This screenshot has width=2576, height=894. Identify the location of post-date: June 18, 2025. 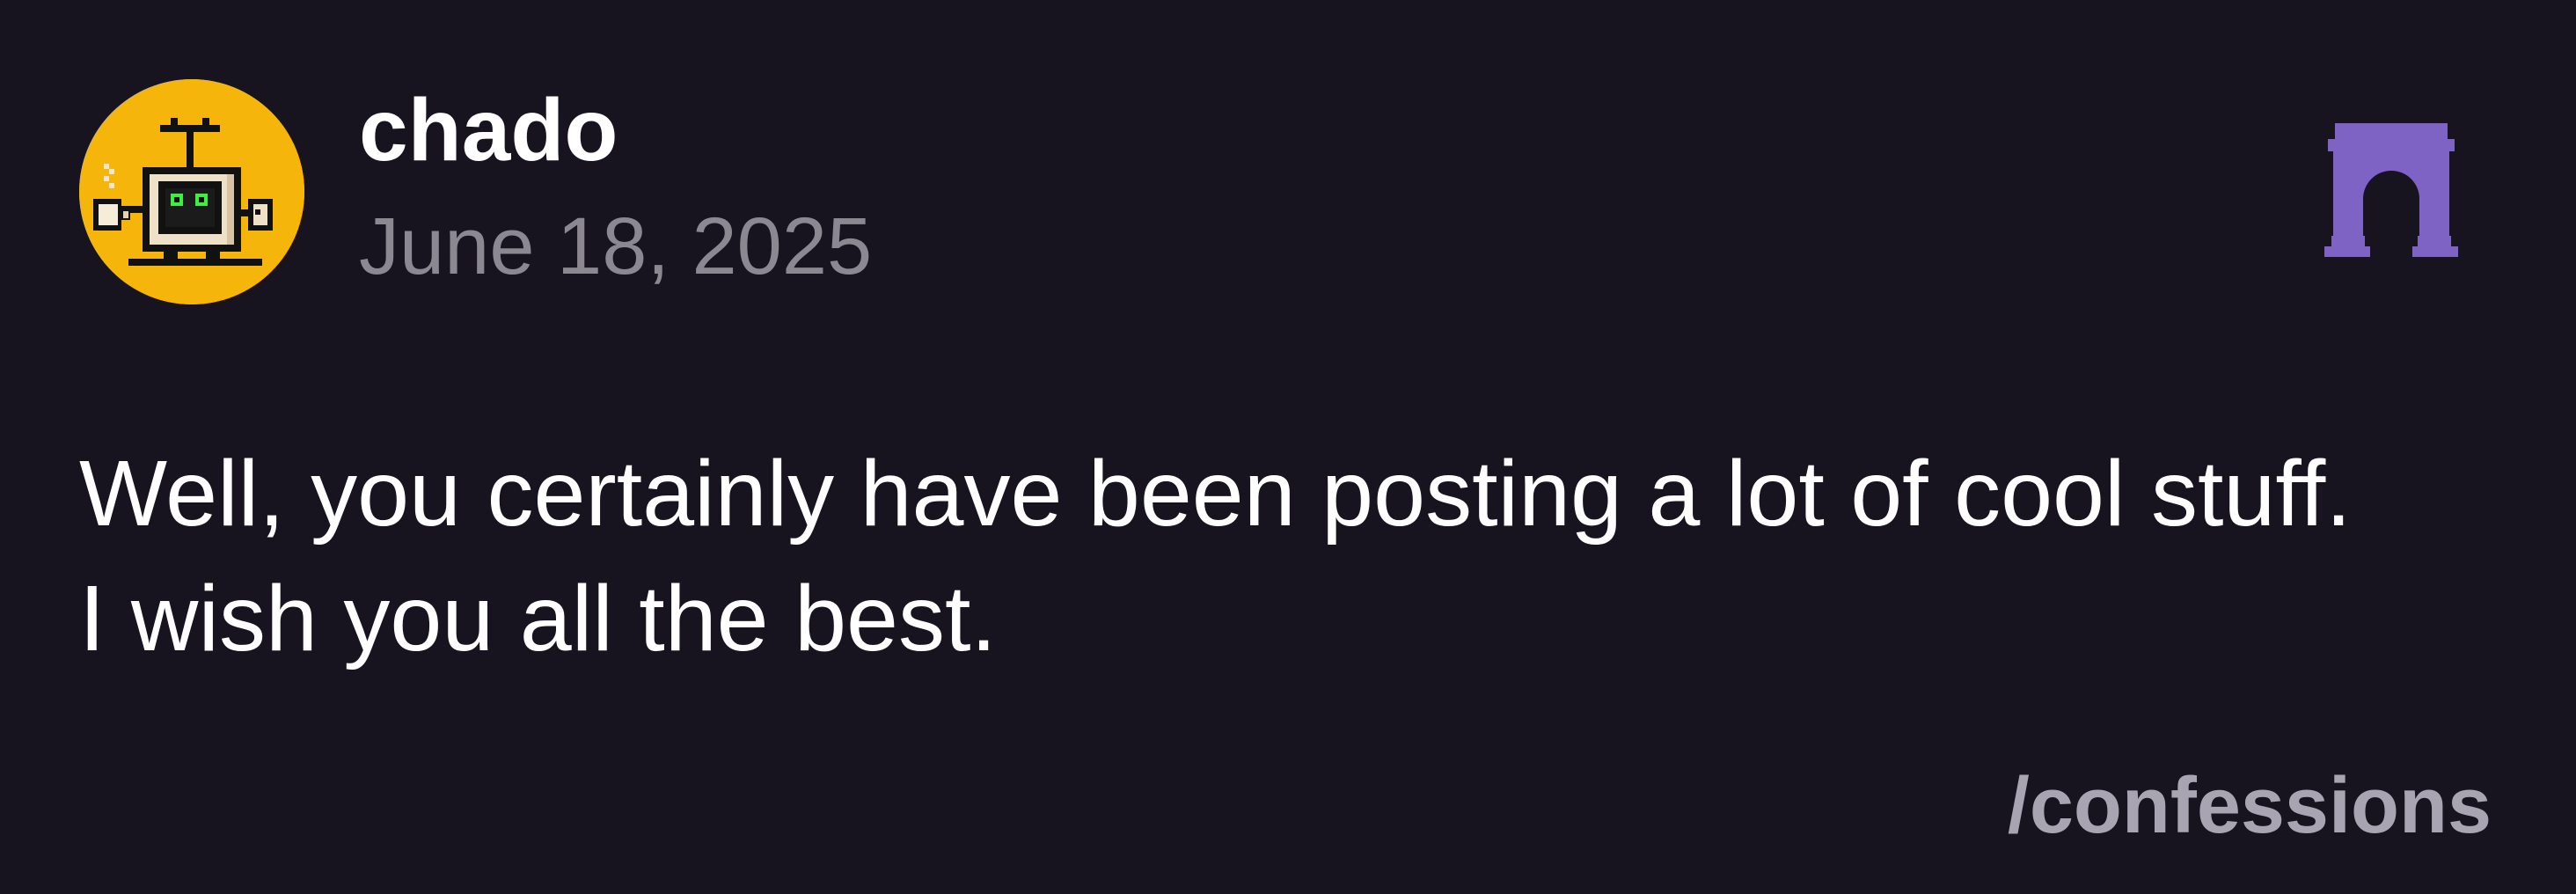
(616, 247).